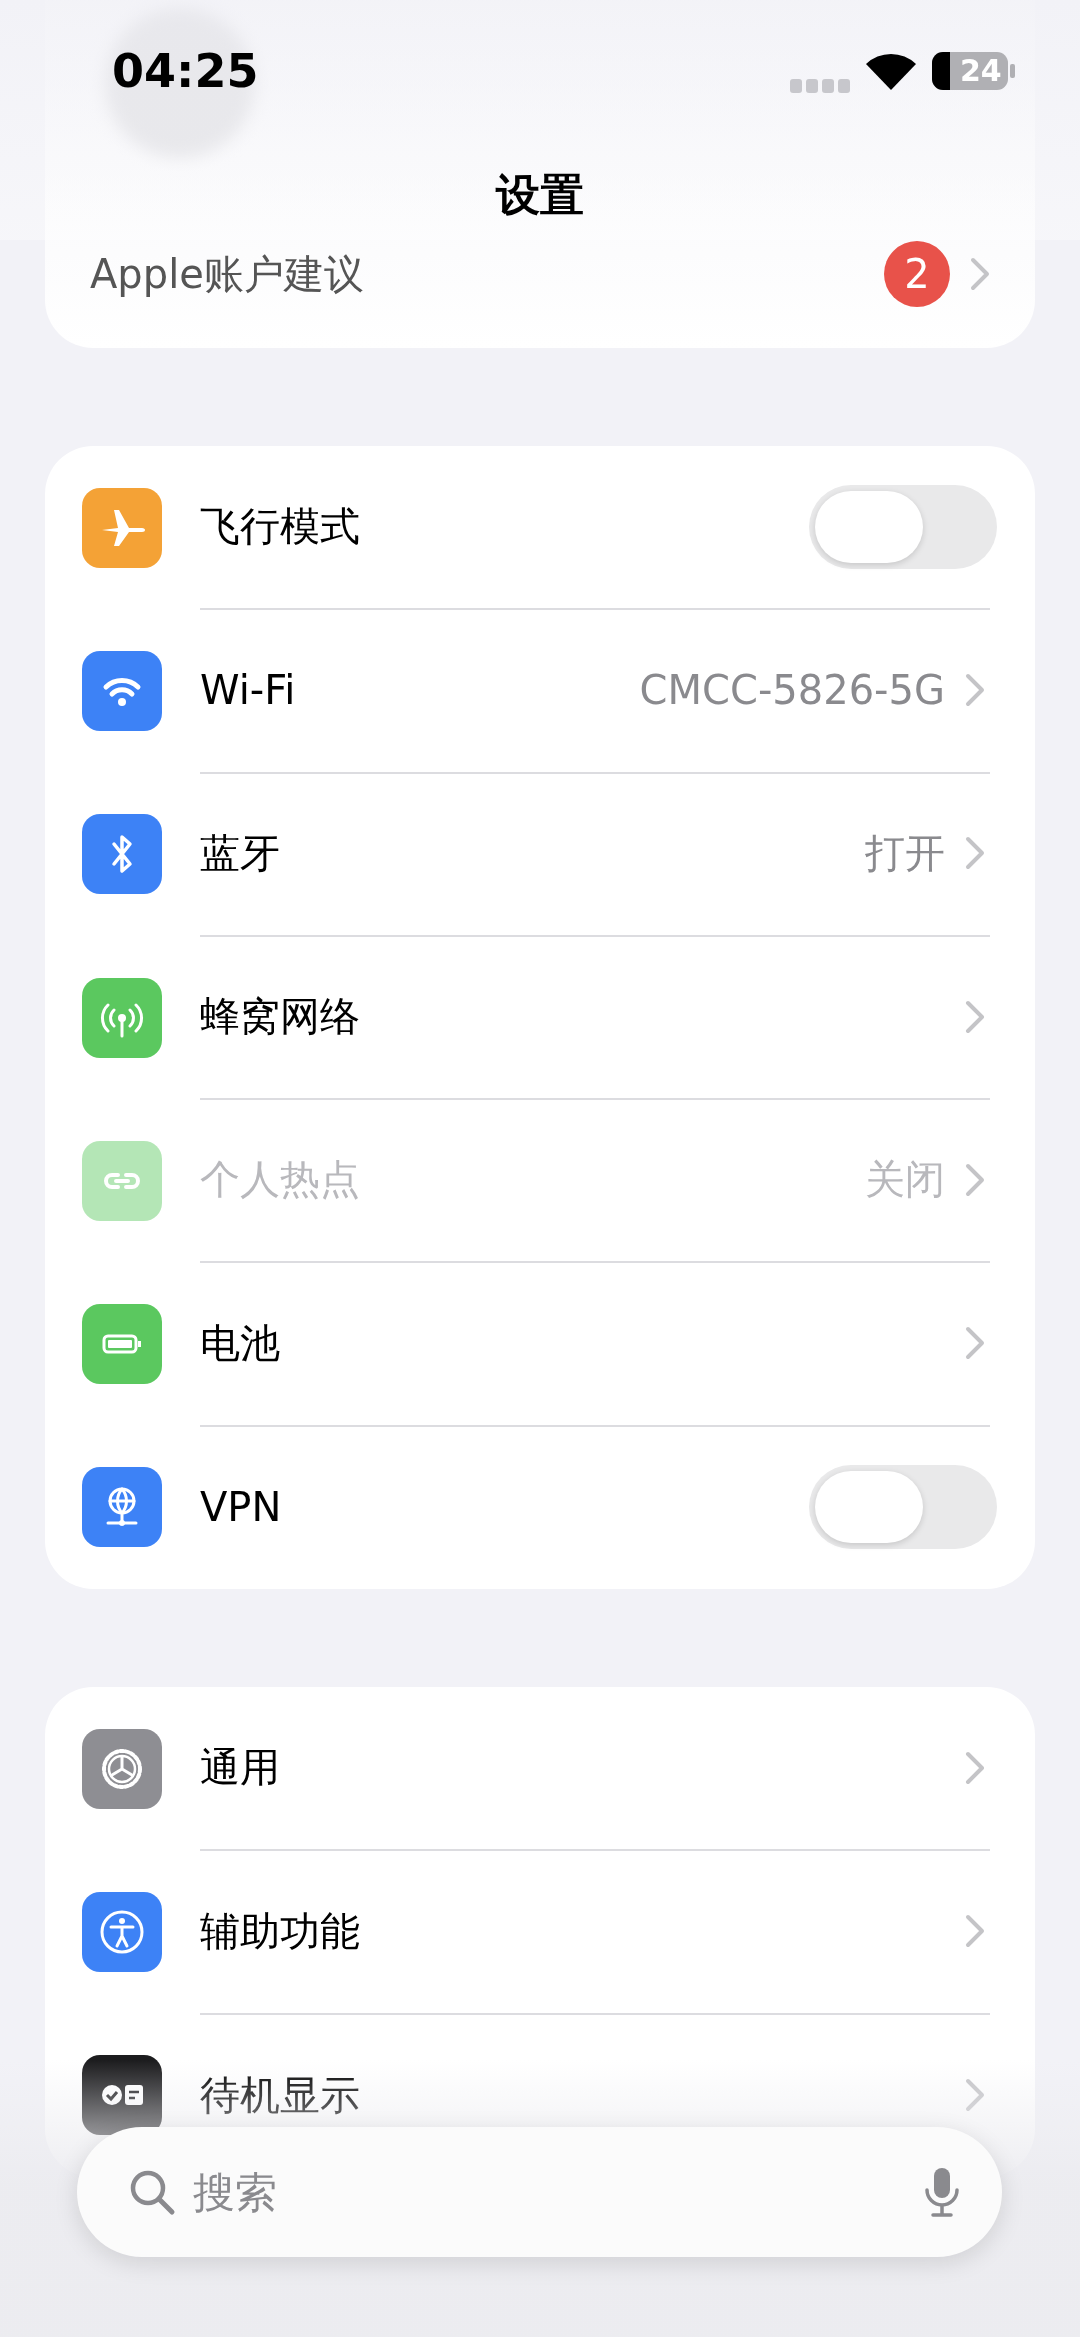 The height and width of the screenshot is (2337, 1080). I want to click on row-label: 待机显示, so click(572, 2095).